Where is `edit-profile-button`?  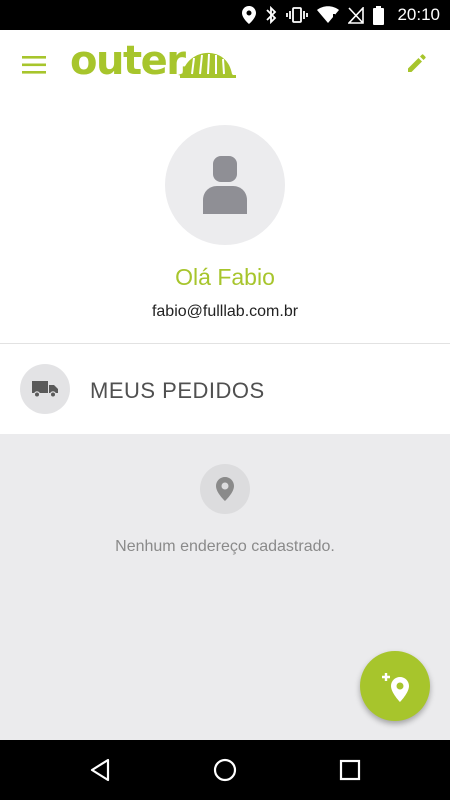 edit-profile-button is located at coordinates (419, 65).